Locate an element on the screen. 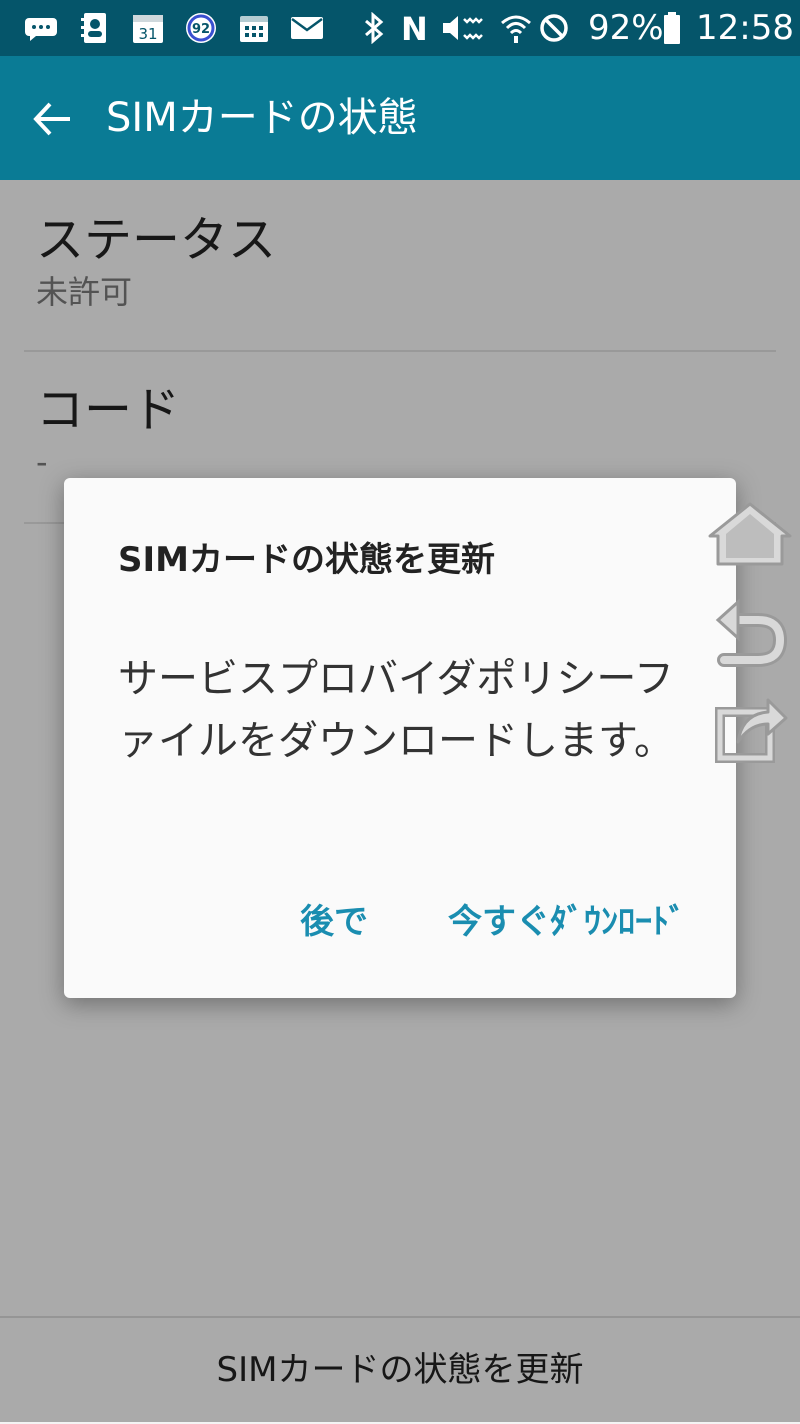 Image resolution: width=800 pixels, height=1424 pixels. data-usage-icon: 92 is located at coordinates (201, 28).